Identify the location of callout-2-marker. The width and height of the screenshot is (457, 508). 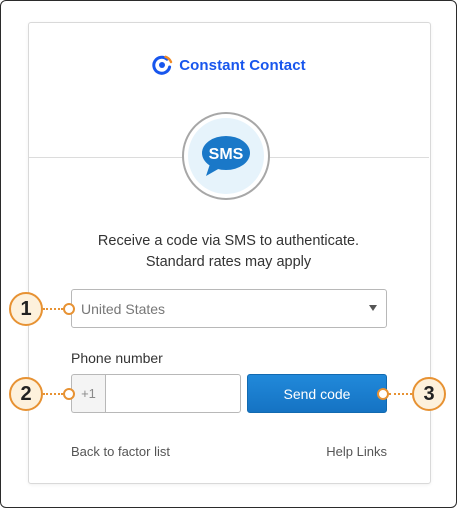
(69, 394).